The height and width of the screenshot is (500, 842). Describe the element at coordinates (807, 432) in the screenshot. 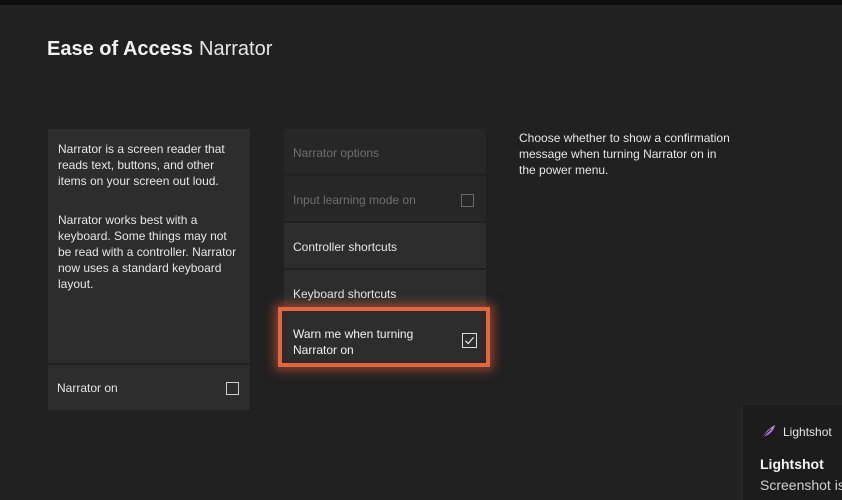

I see `toast-app-name: Lightshot` at that location.